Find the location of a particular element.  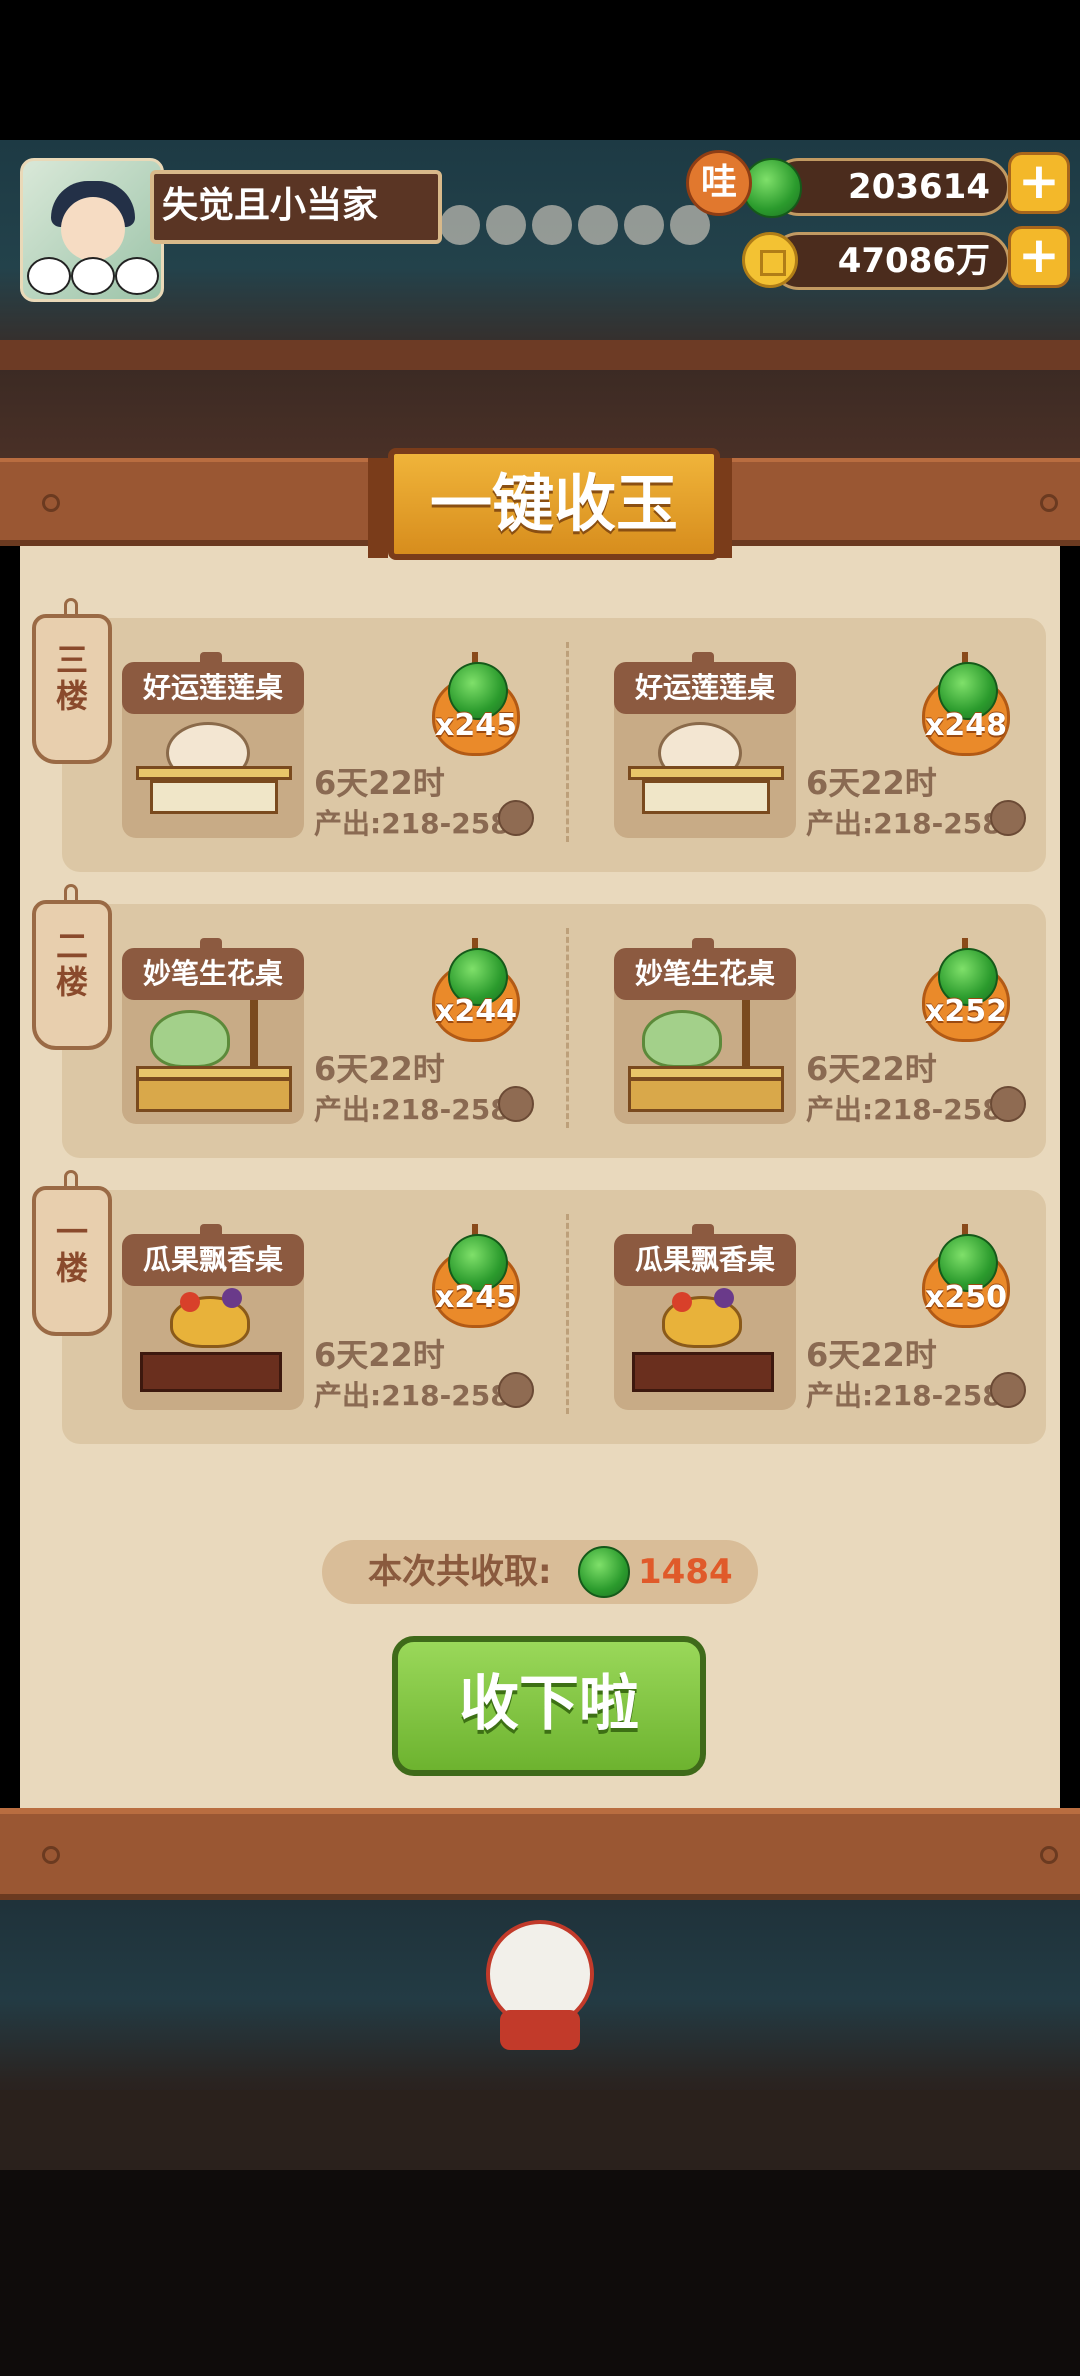

lantern-decoration is located at coordinates (585, 230).